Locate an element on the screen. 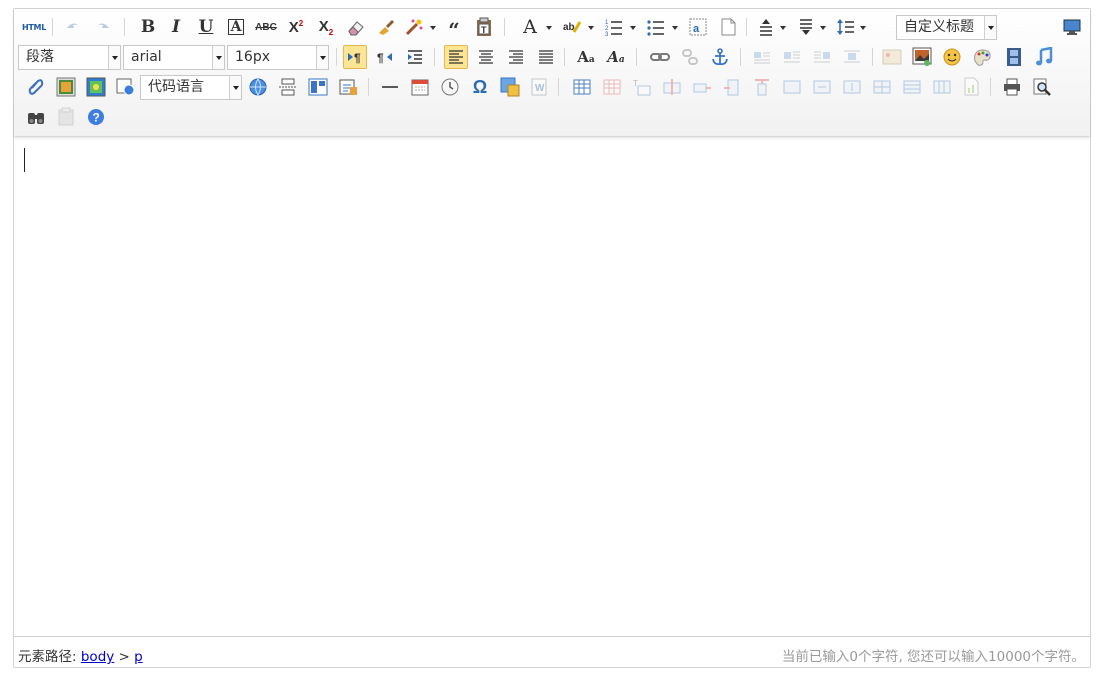 The width and height of the screenshot is (1100, 688). delete-col-button is located at coordinates (762, 87).